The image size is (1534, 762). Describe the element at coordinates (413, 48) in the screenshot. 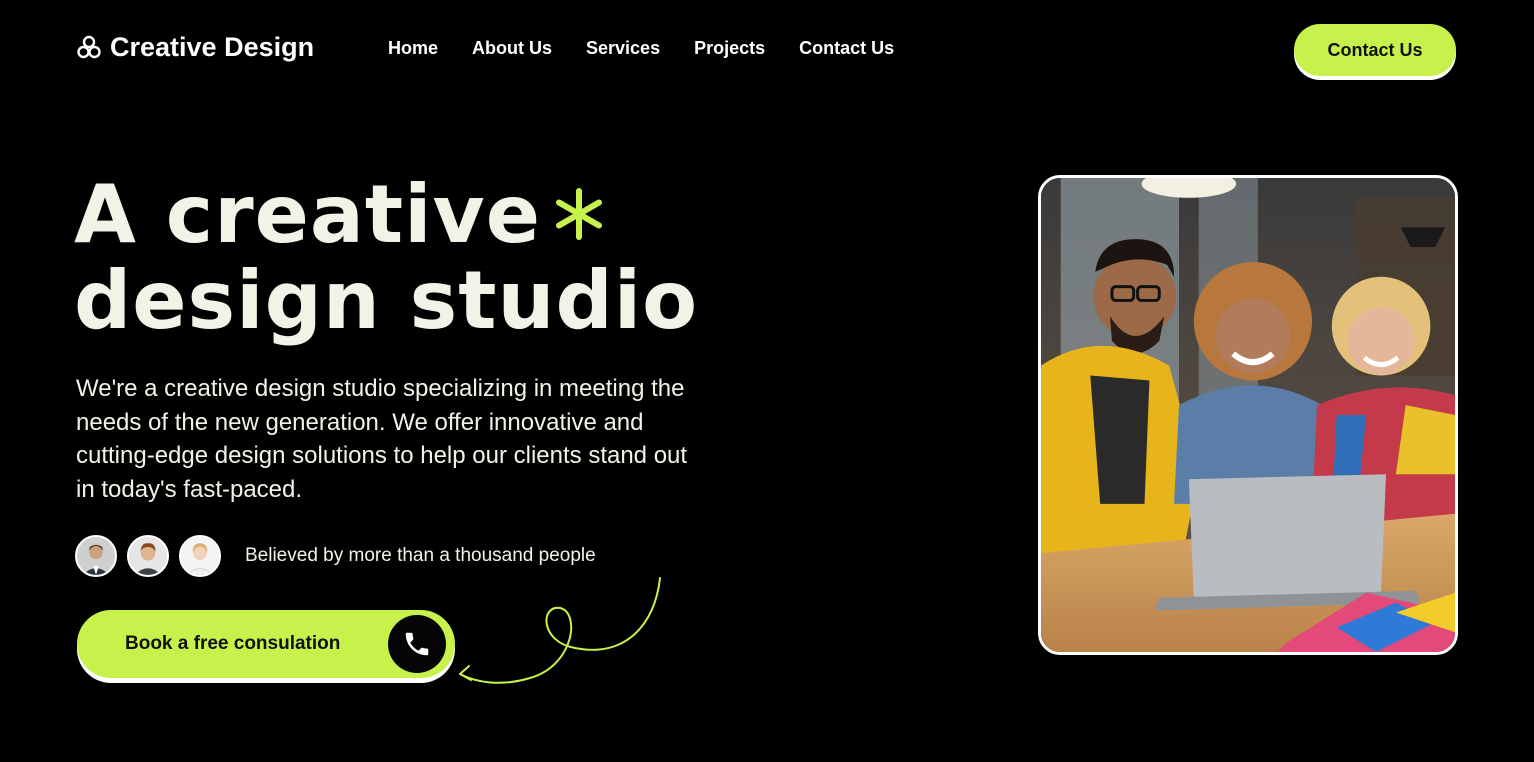

I see `nav-home: Home` at that location.